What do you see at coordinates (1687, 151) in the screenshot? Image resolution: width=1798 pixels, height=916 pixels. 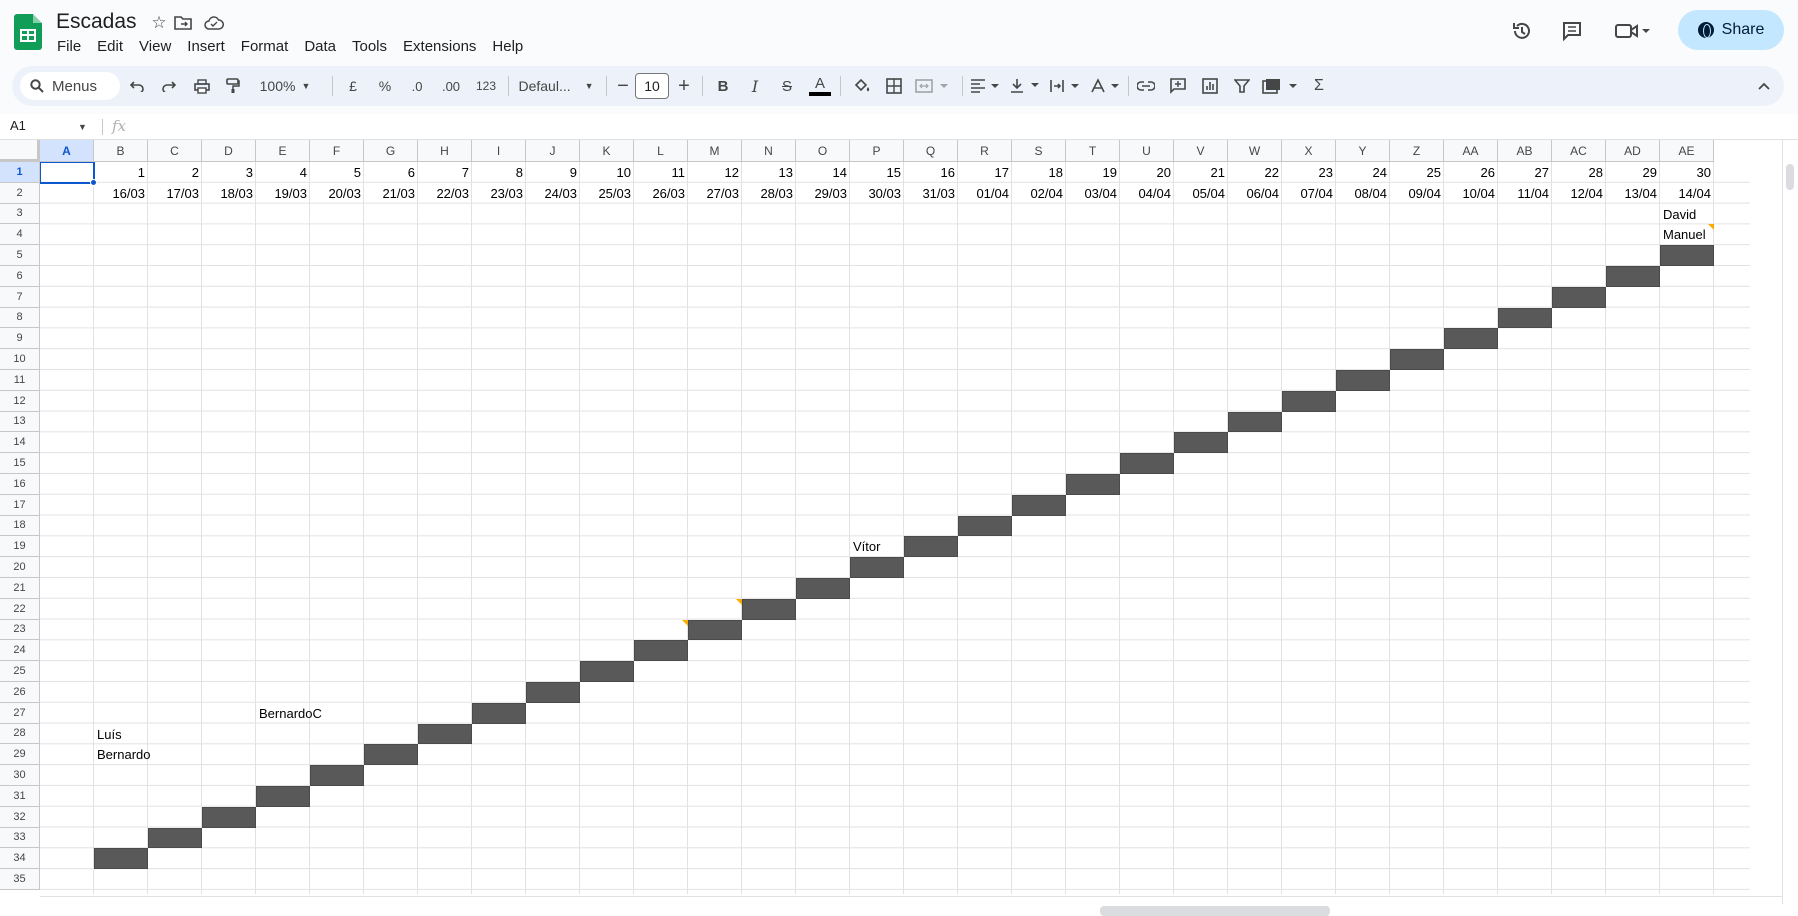 I see `column-header-ae: AE` at bounding box center [1687, 151].